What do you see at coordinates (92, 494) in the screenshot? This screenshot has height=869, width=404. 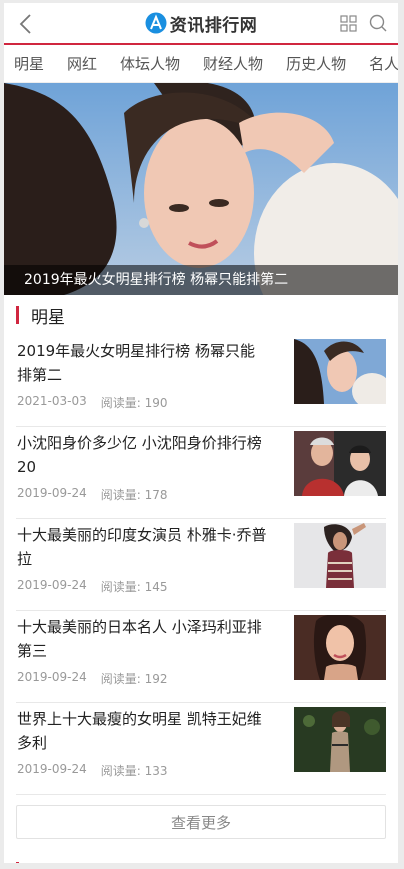 I see `article-meta: 2019-09-24 阅读量: 178` at bounding box center [92, 494].